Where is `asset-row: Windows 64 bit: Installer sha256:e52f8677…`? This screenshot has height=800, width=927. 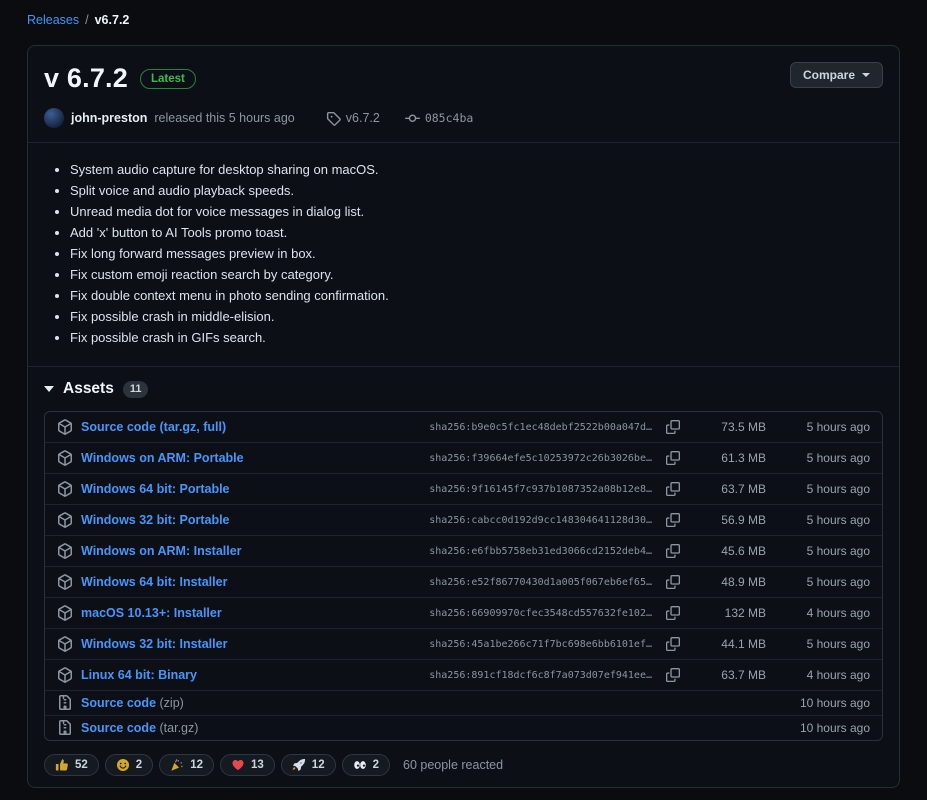 asset-row: Windows 64 bit: Installer sha256:e52f8677… is located at coordinates (463, 581).